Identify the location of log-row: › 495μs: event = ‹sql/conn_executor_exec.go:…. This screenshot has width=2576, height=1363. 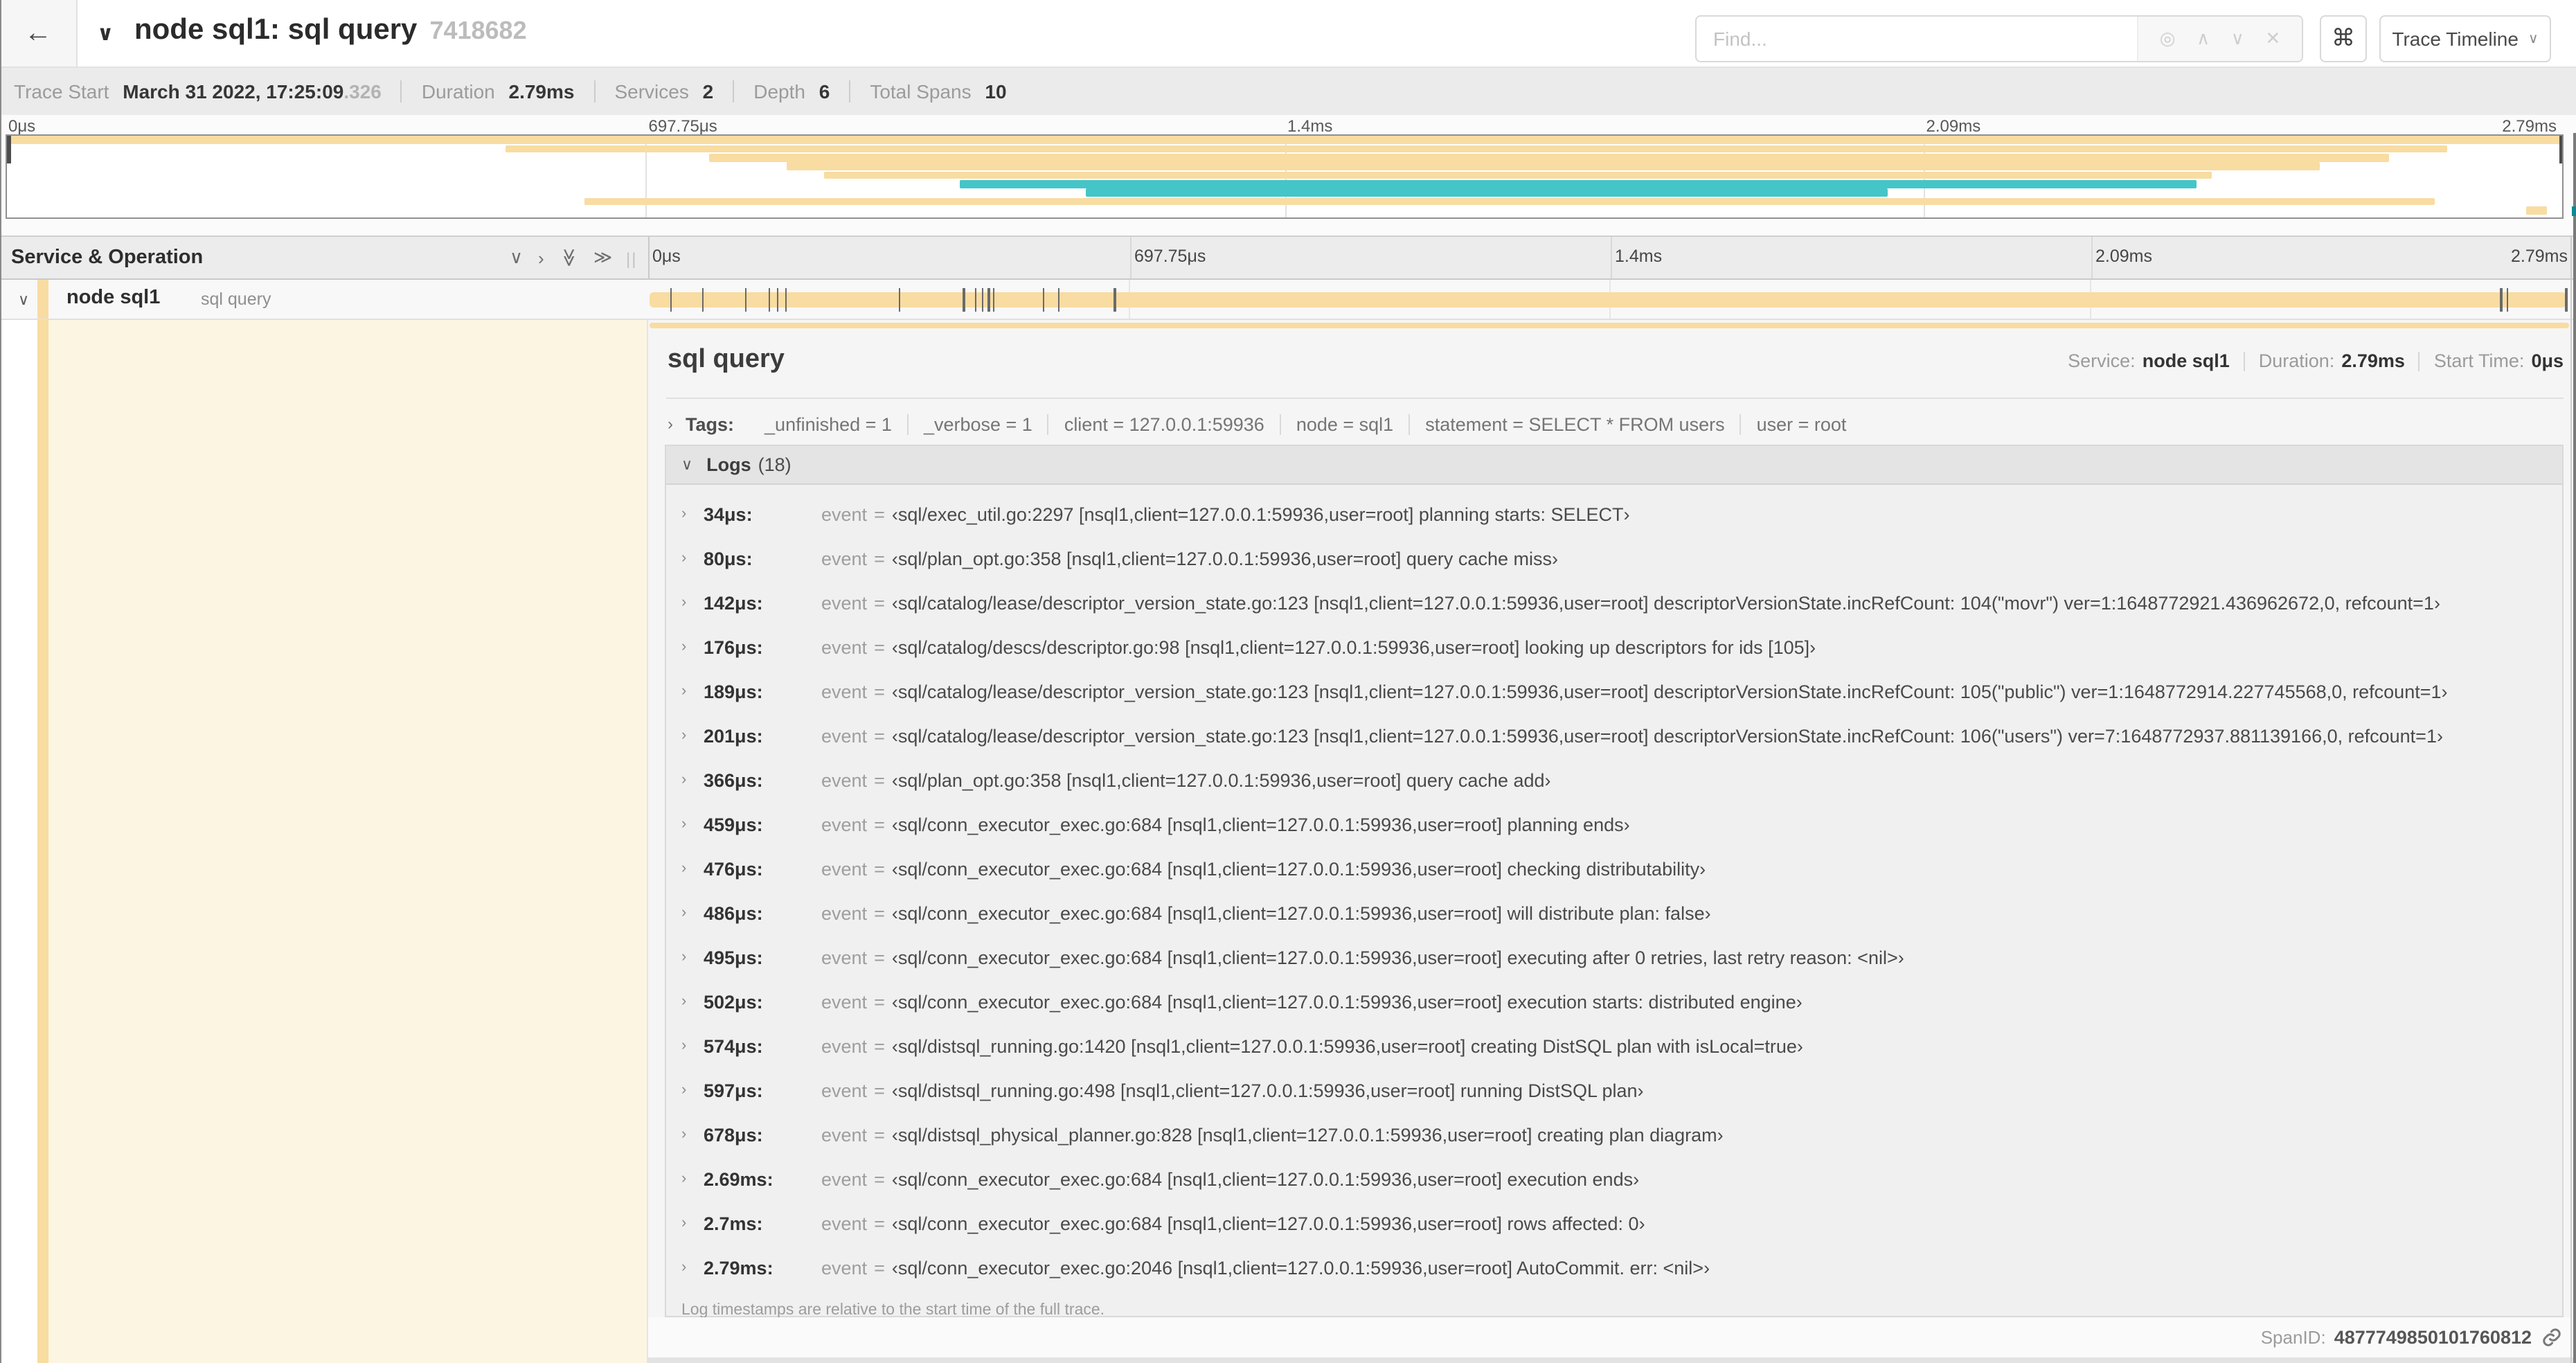
(1614, 957).